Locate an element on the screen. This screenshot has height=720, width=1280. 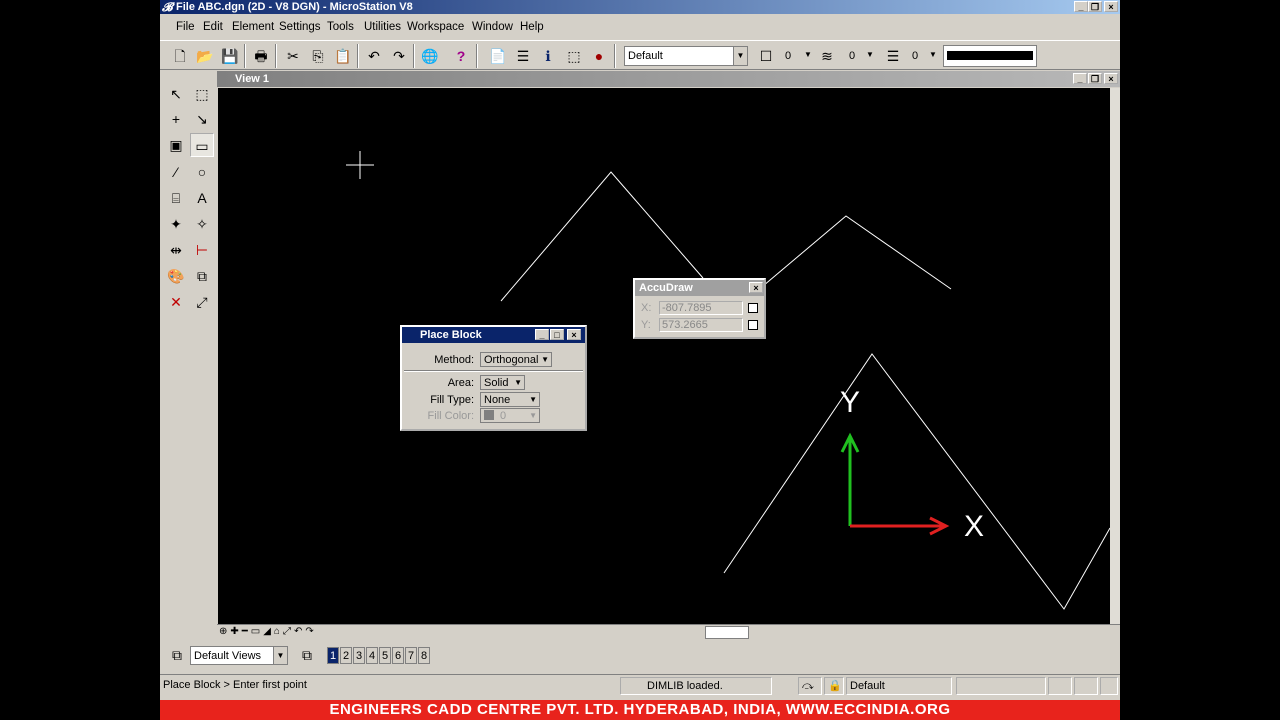
delete-icon: ✕ is located at coordinates (176, 302).